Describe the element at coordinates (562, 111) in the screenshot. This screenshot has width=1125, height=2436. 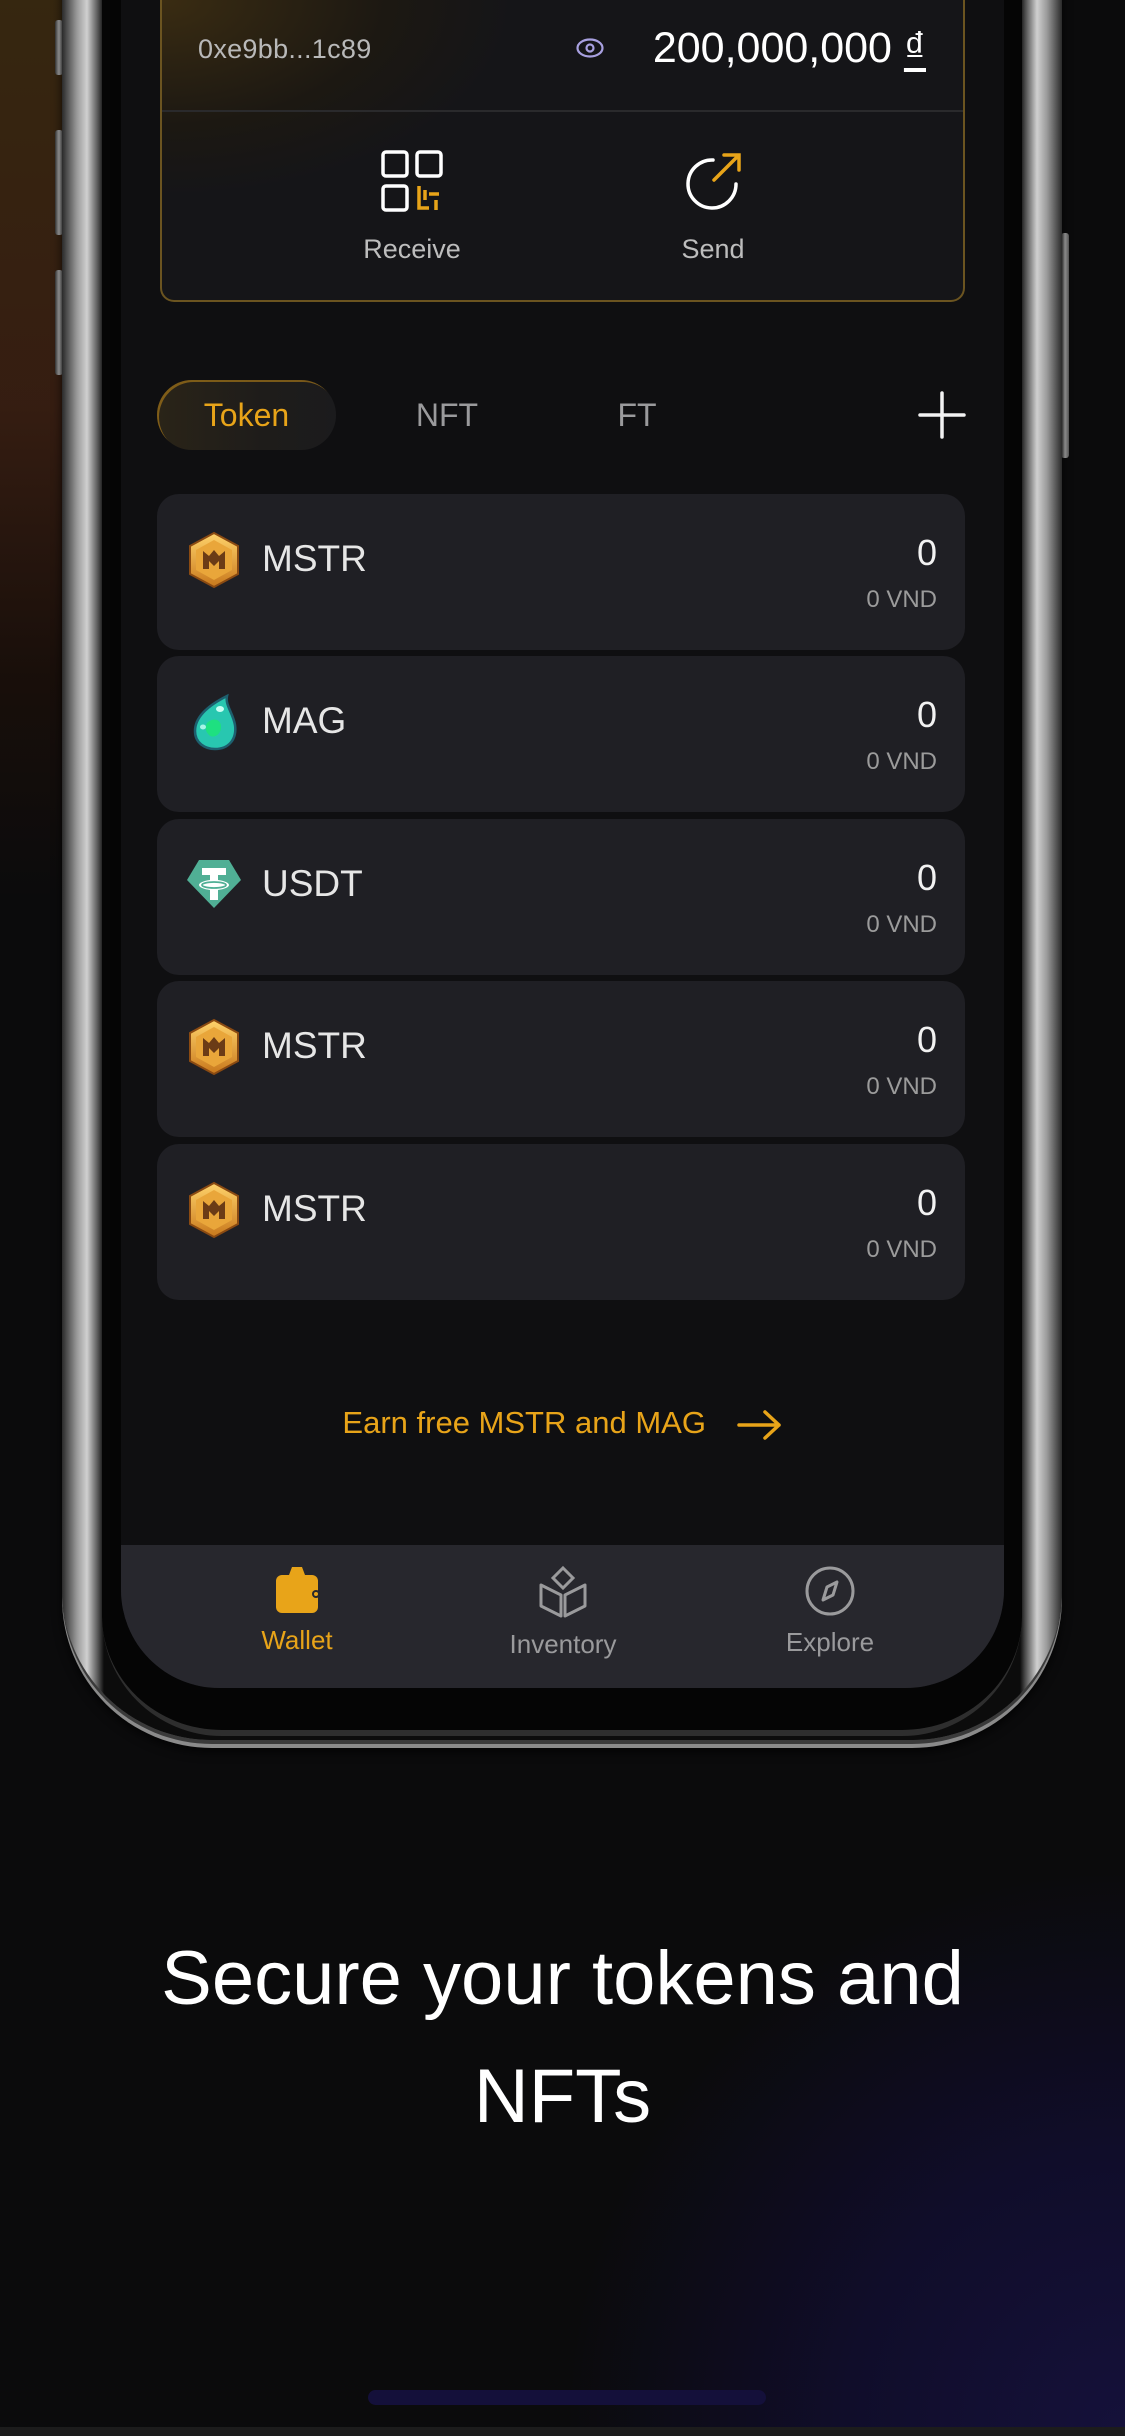
I see `card-divider` at that location.